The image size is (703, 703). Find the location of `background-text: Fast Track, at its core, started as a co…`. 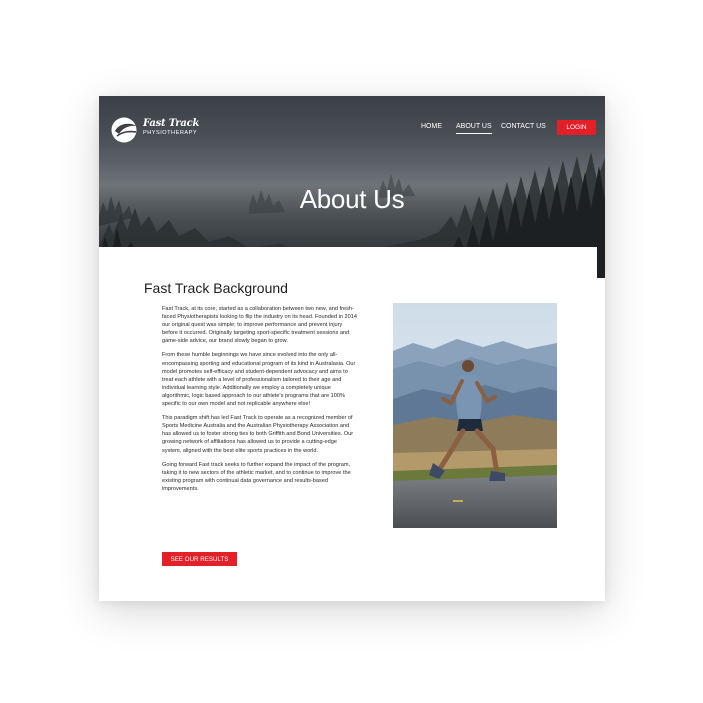

background-text: Fast Track, at its core, started as a co… is located at coordinates (259, 402).